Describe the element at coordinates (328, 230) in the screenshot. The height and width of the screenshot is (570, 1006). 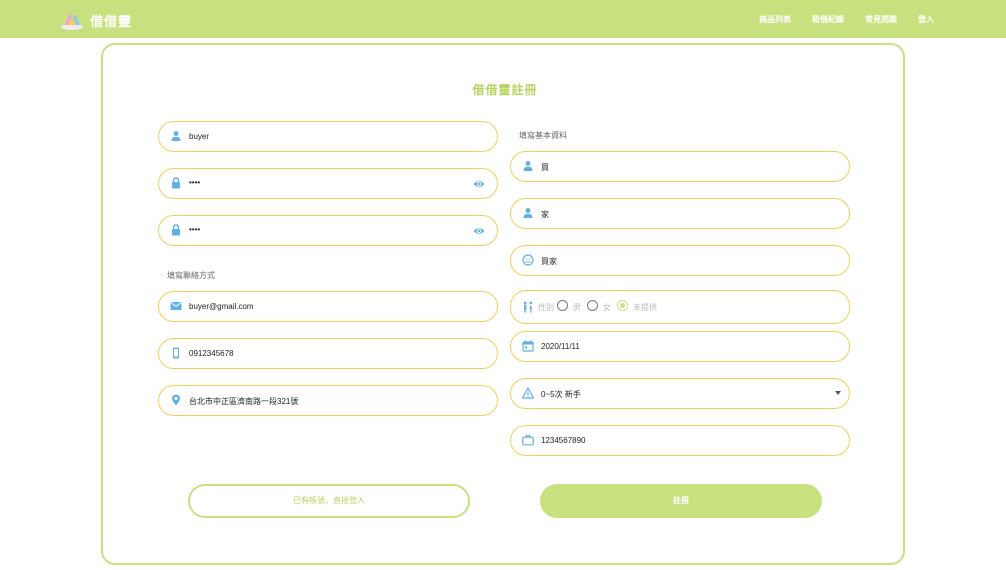
I see `confirm-password-field: ••••` at that location.